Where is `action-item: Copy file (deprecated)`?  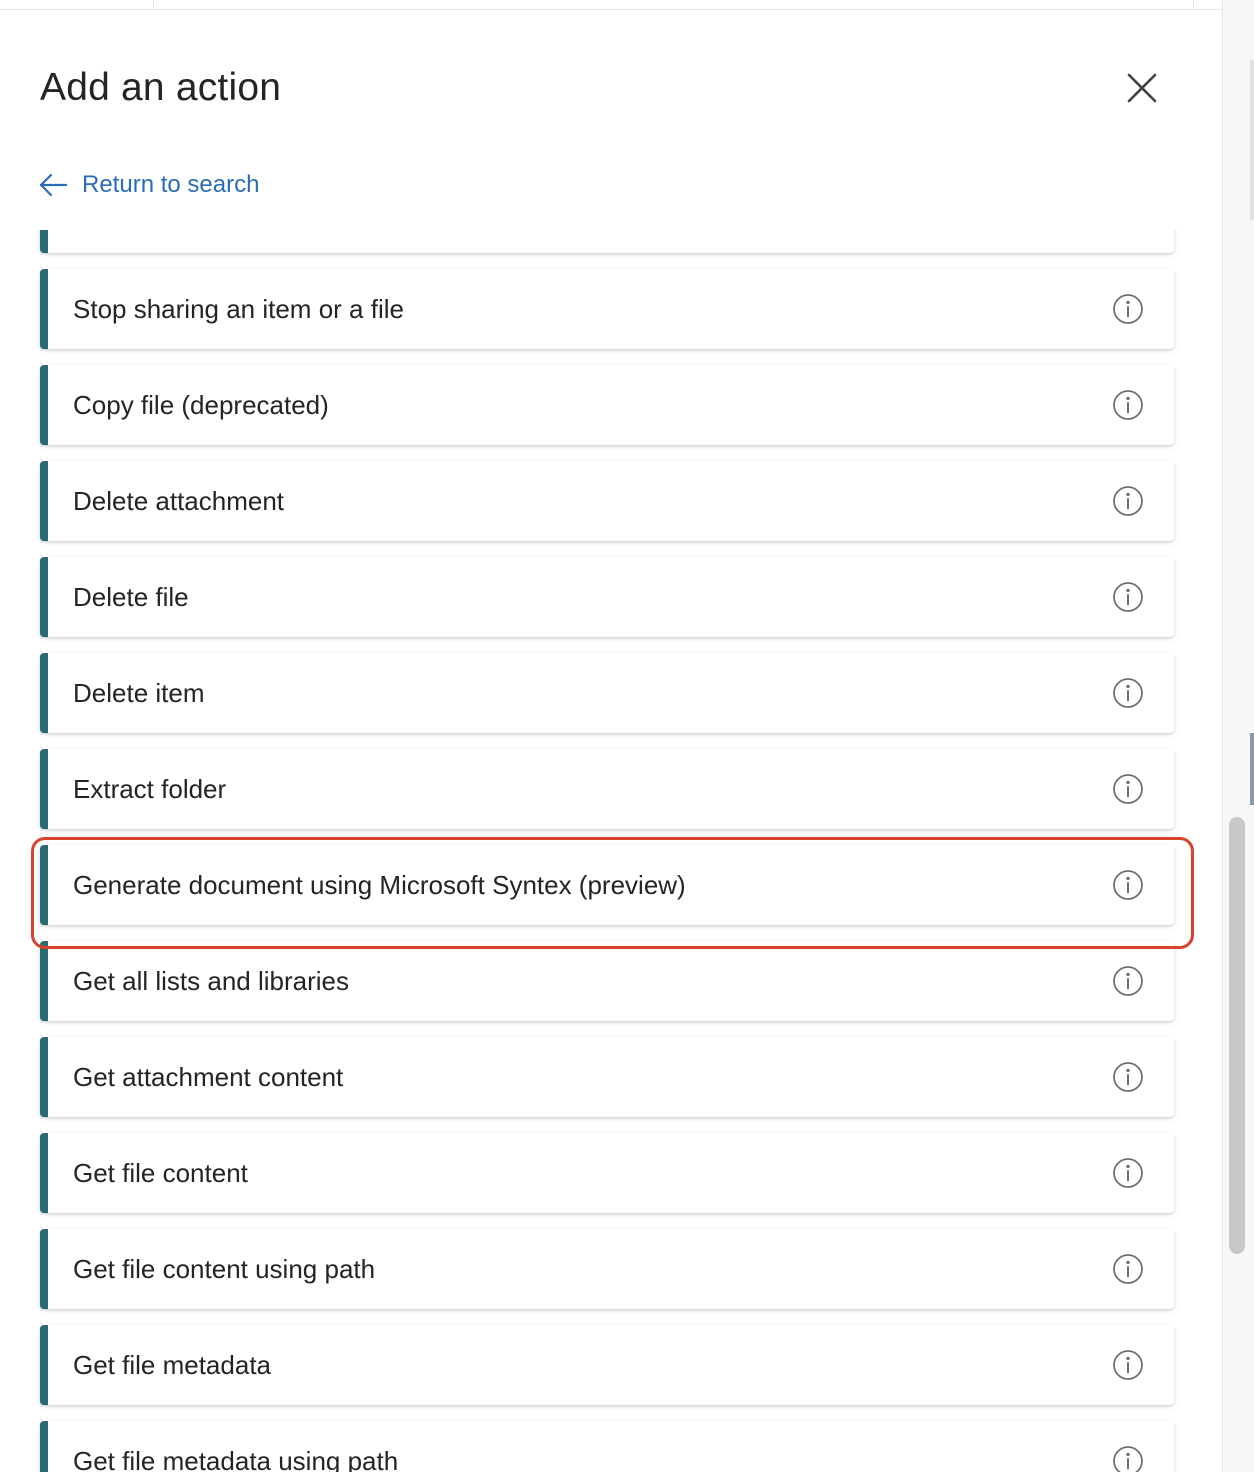
action-item: Copy file (deprecated) is located at coordinates (607, 405).